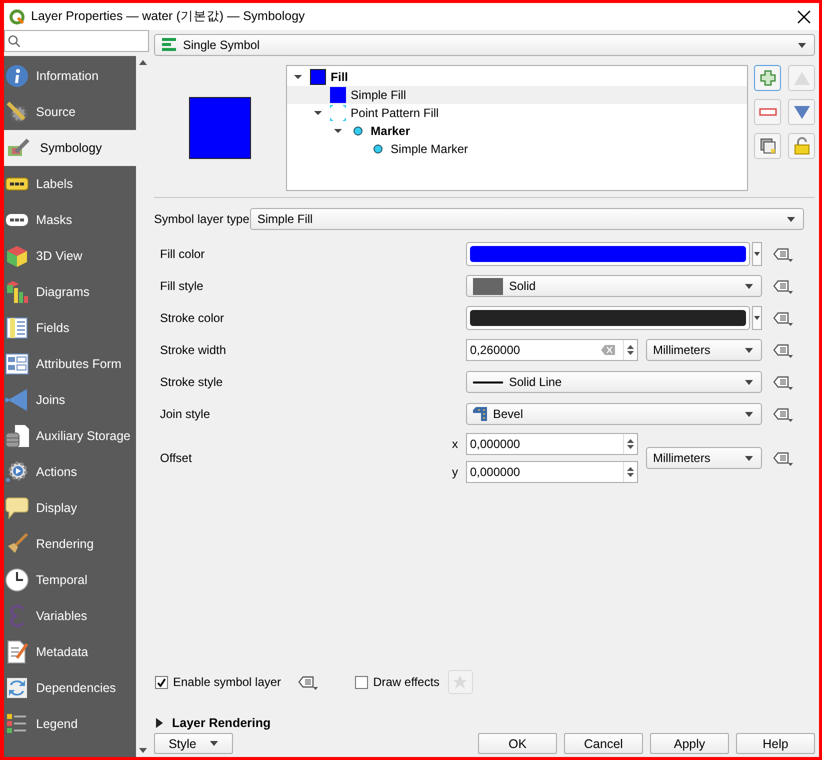 This screenshot has height=760, width=822. Describe the element at coordinates (775, 743) in the screenshot. I see `dialog-button: Help` at that location.